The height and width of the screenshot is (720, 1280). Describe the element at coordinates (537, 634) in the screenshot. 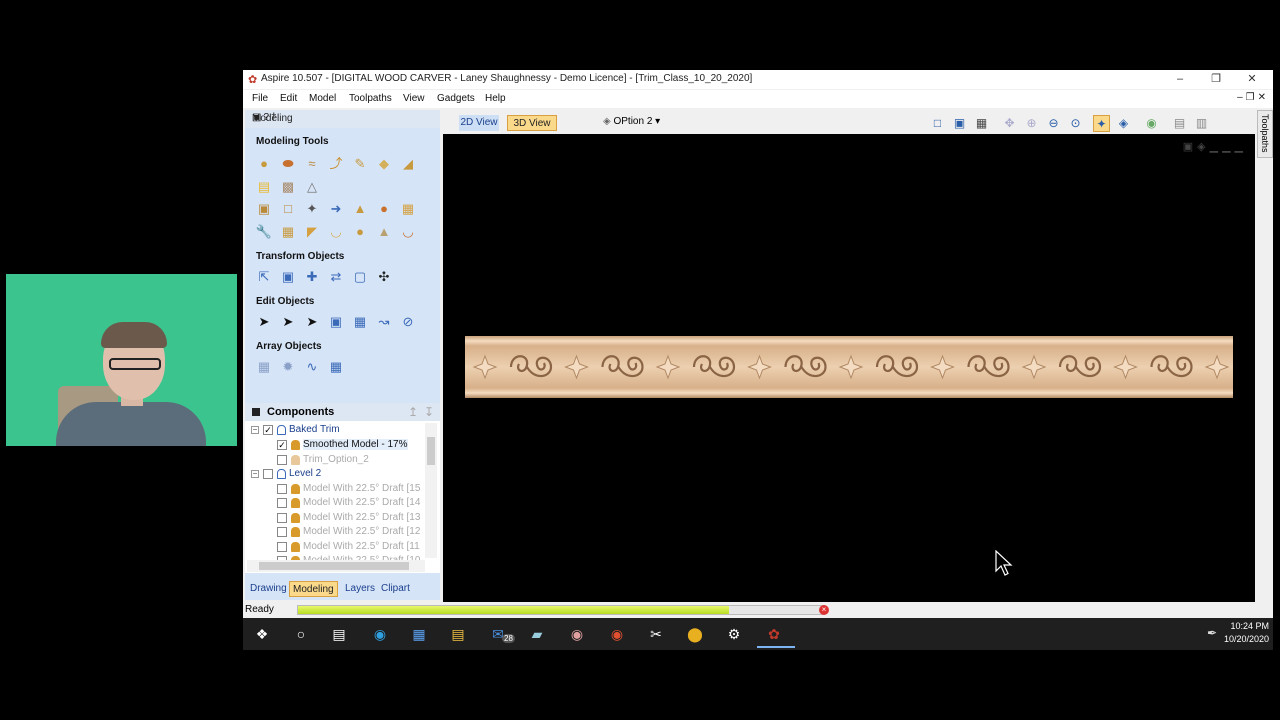

I see `app-tile-icon: ▰` at that location.